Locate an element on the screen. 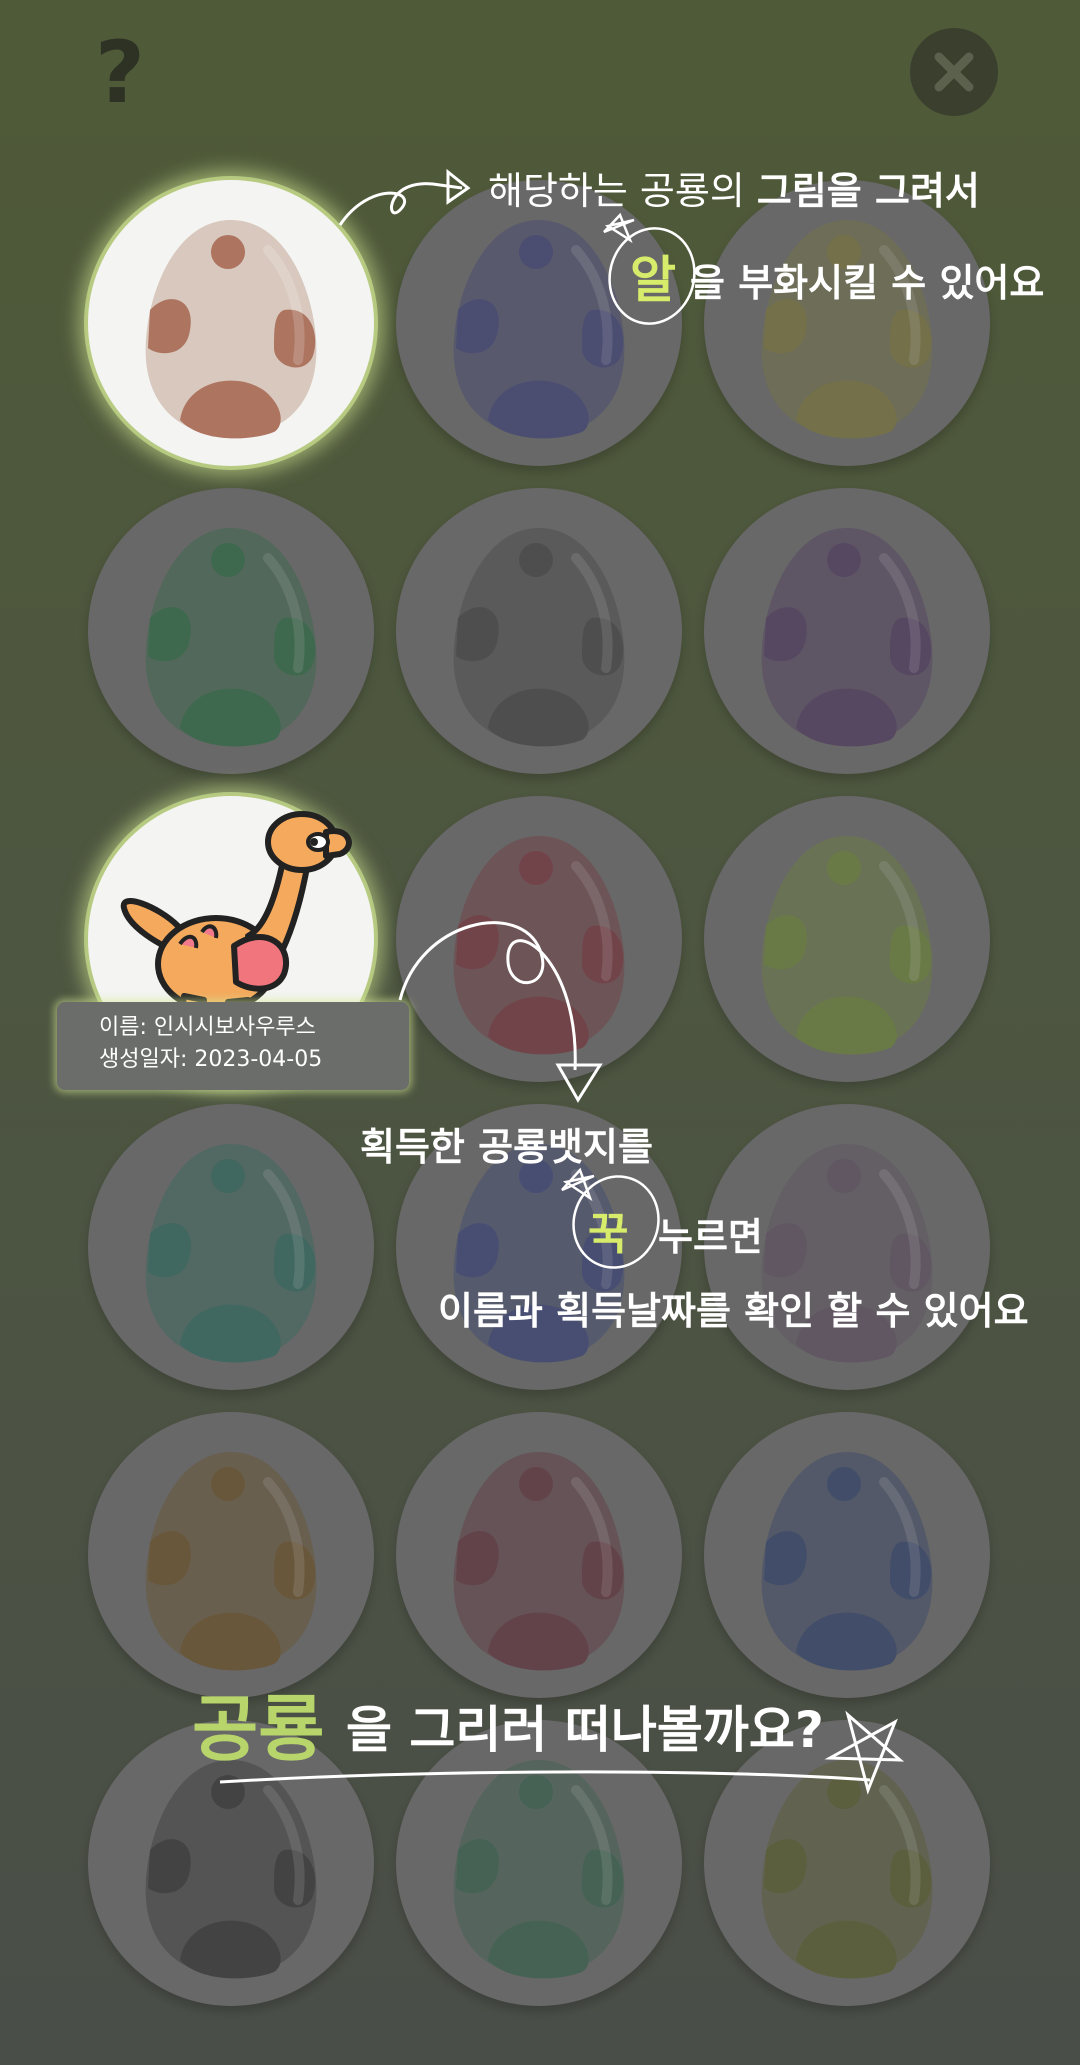 Image resolution: width=1080 pixels, height=2065 pixels. hint-hatch-line: 을 부화시킬 수 있어요 is located at coordinates (867, 283).